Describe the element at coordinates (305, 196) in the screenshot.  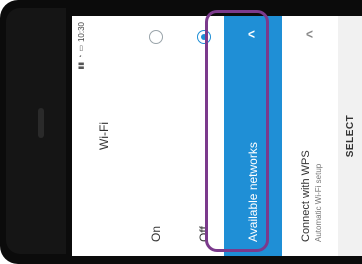
I see `wps-title: Connect with WPS` at that location.